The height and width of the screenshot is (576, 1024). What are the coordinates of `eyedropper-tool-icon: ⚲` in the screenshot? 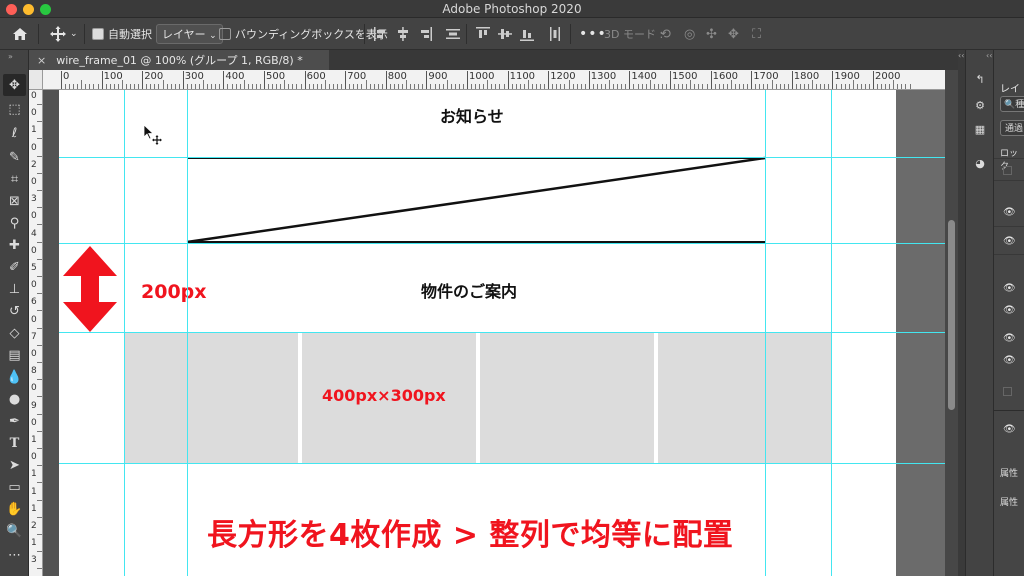 It's located at (14, 223).